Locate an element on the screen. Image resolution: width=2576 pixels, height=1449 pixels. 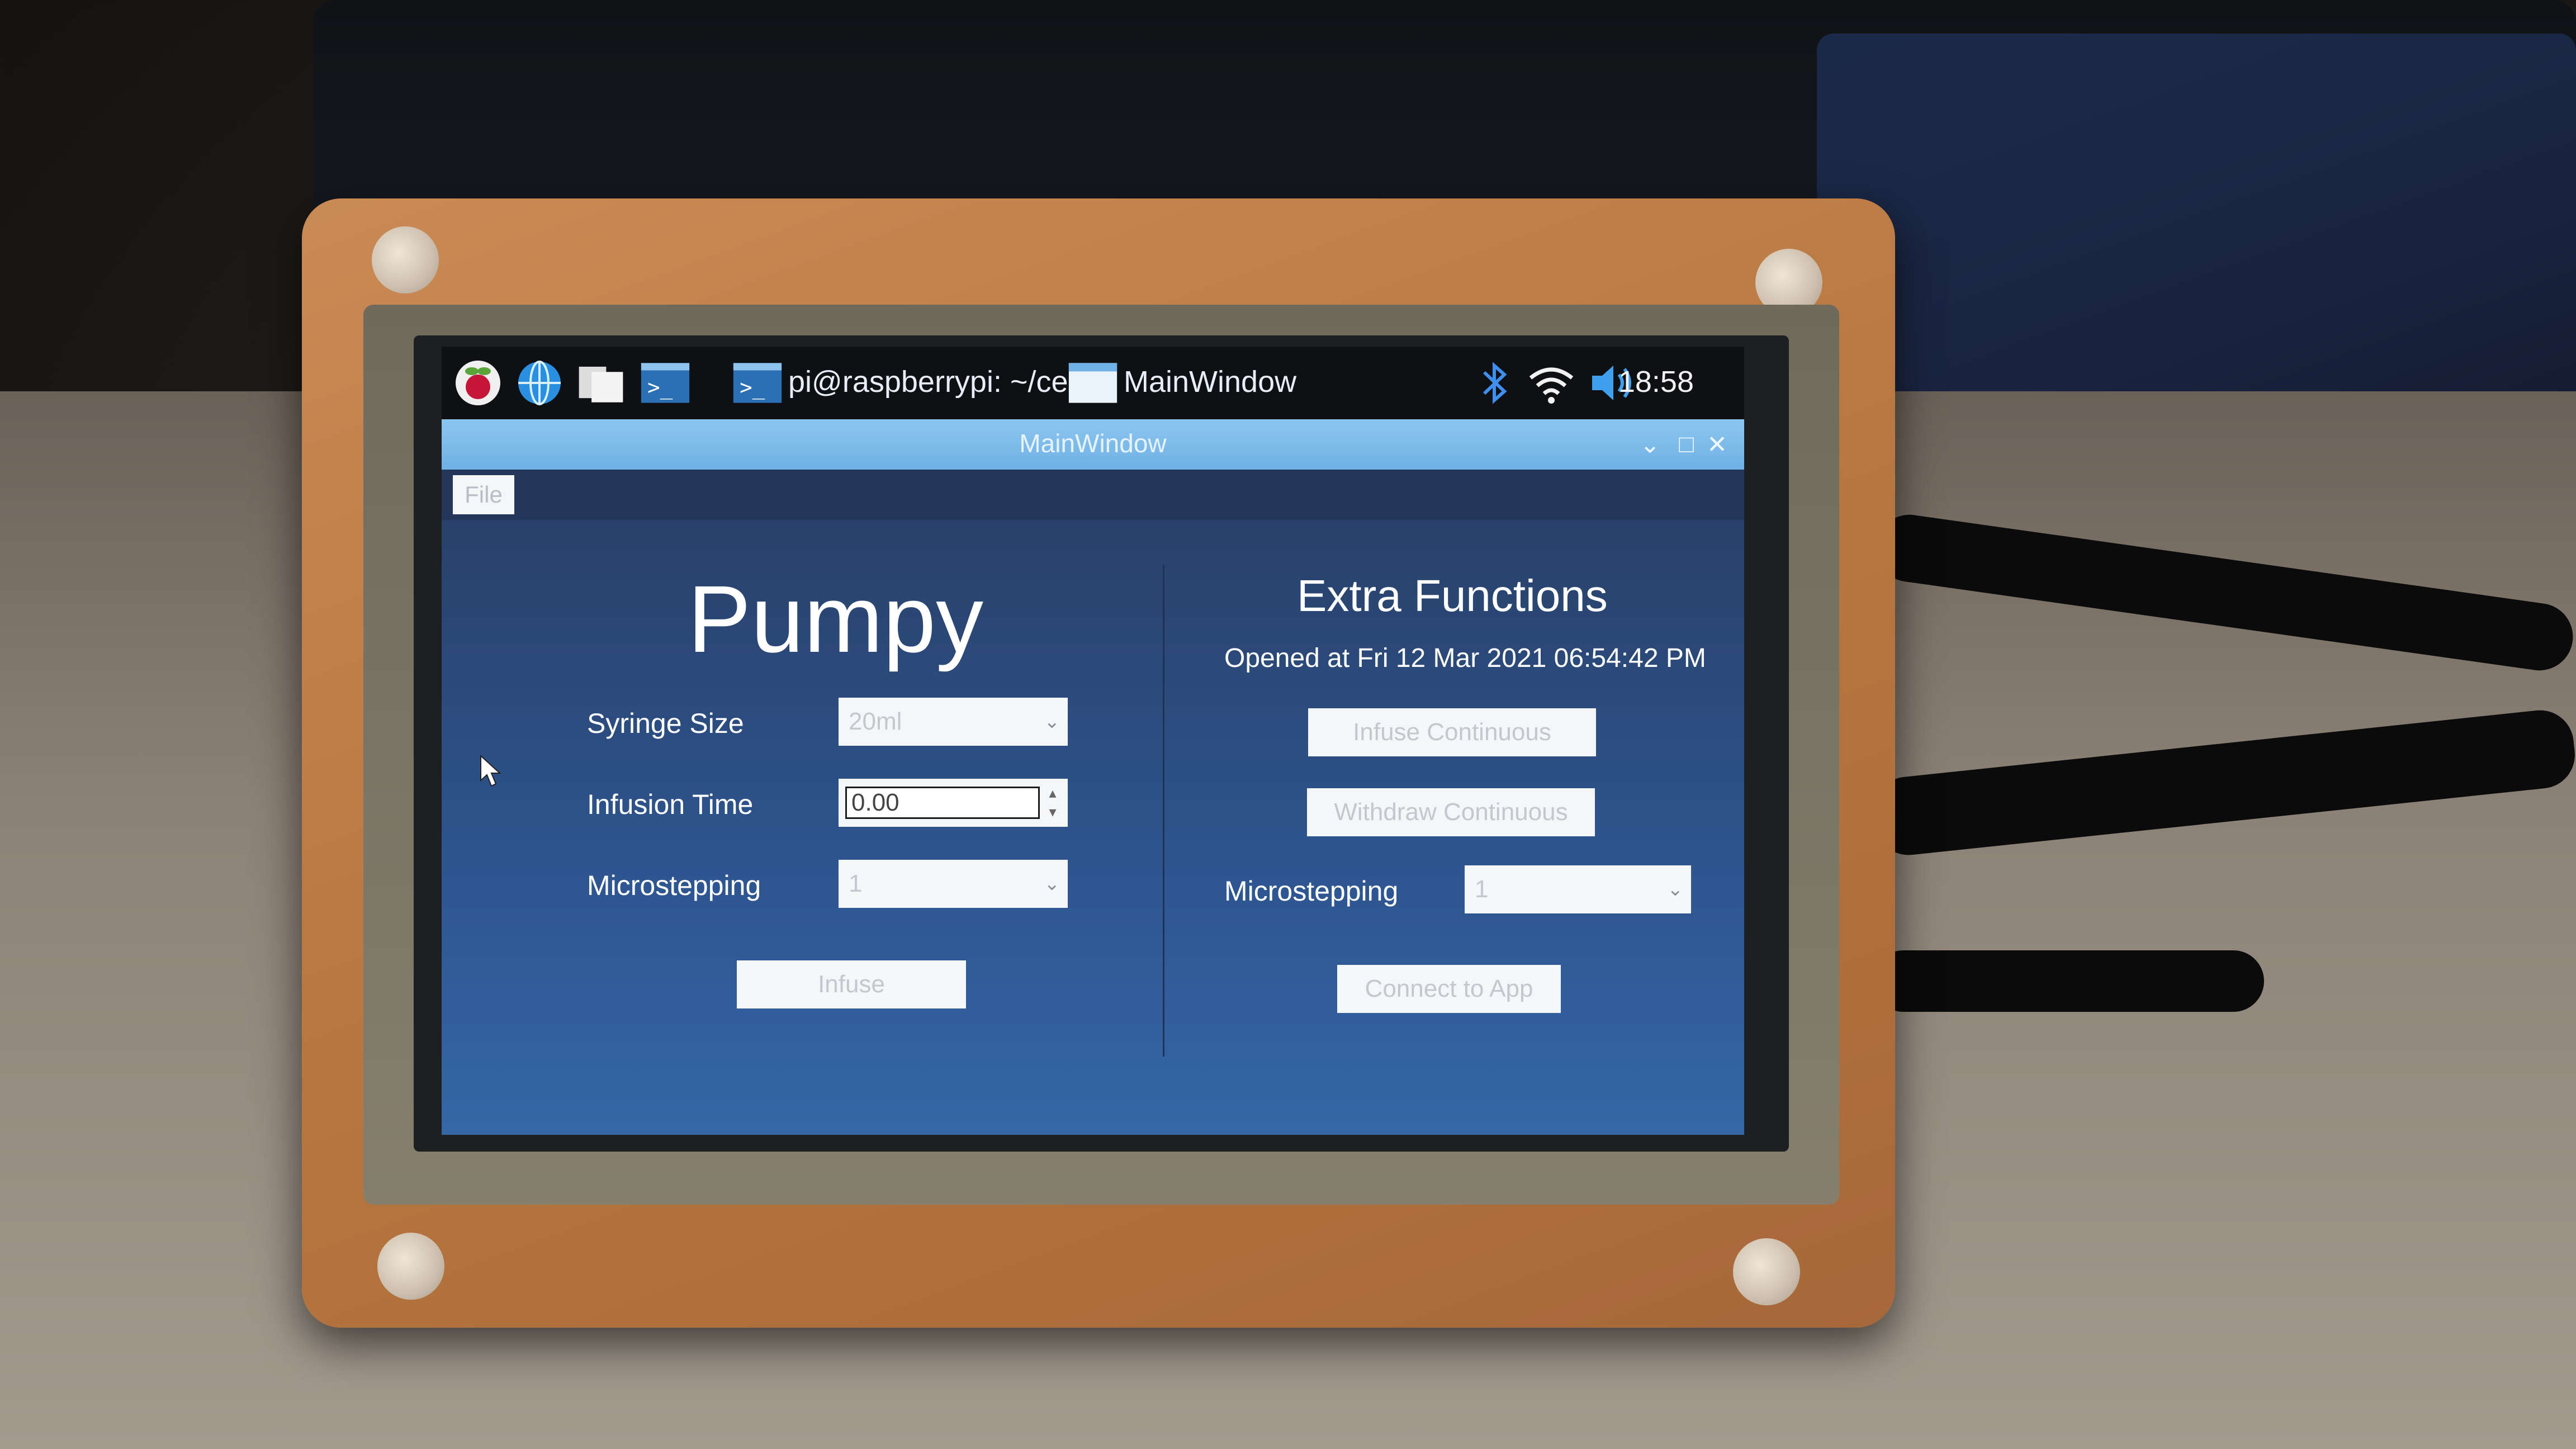
syringe-size-label: Syringe Size is located at coordinates (665, 723).